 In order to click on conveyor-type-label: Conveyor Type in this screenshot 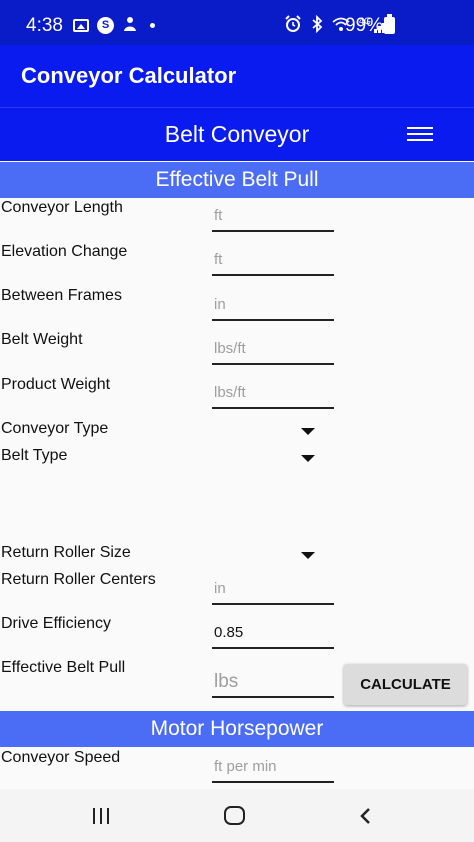, I will do `click(55, 428)`.